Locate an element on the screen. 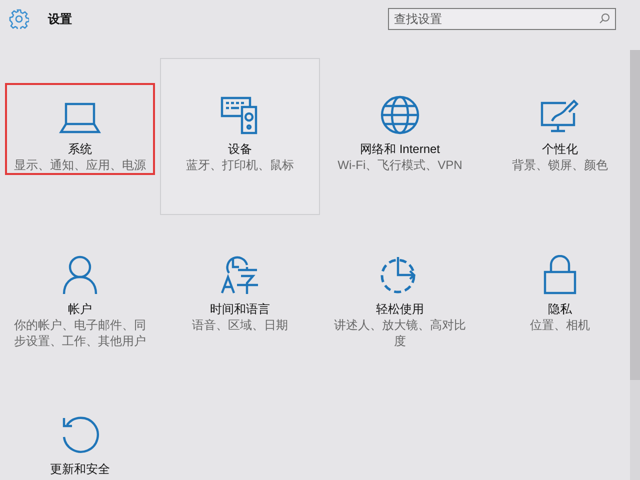  settings-tile: 更新和安全 is located at coordinates (80, 441).